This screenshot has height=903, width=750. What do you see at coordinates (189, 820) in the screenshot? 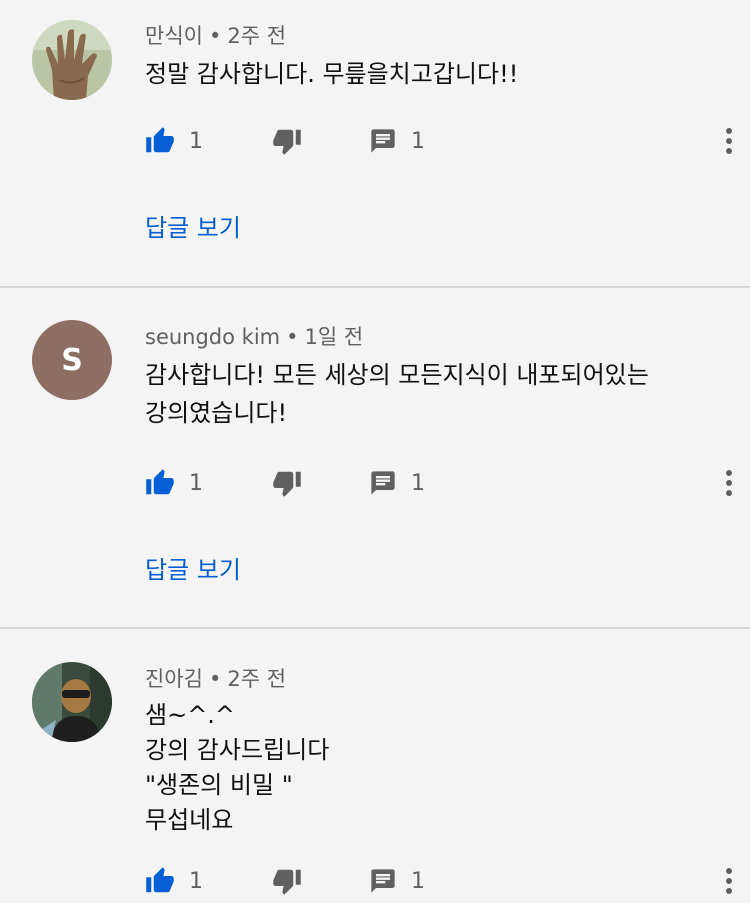
I see `comment-text-line: 무섭네요` at bounding box center [189, 820].